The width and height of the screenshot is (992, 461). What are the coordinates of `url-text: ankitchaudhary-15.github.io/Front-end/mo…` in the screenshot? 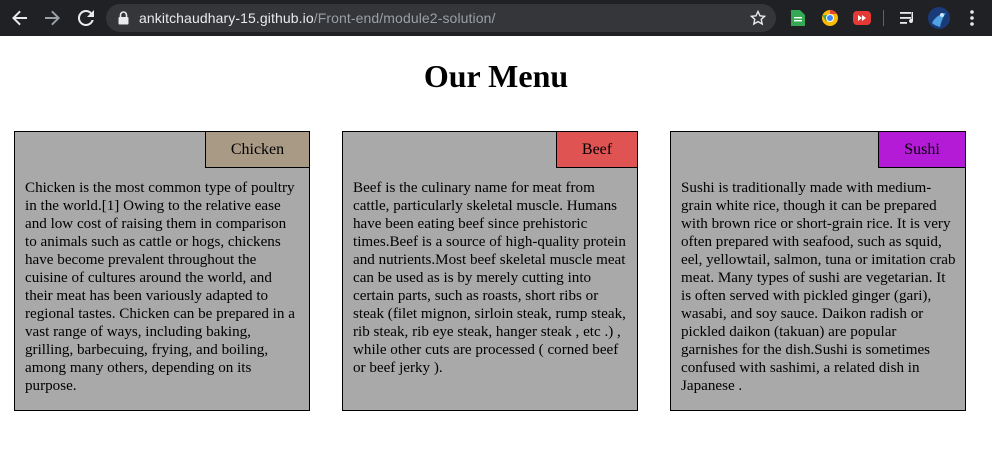 It's located at (317, 18).